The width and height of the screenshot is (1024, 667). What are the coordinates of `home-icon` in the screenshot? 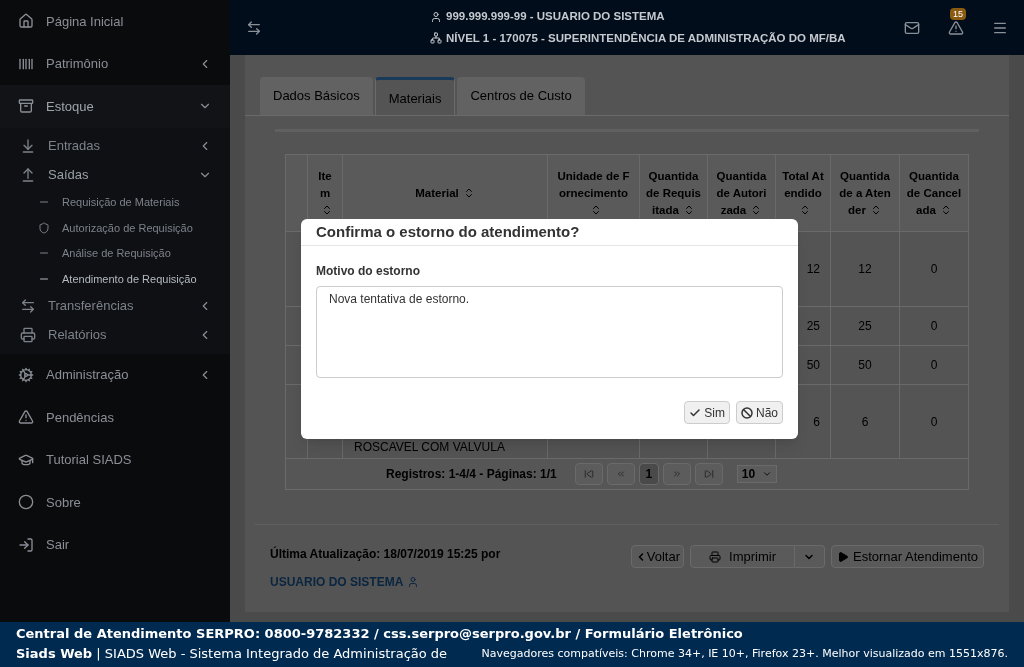 It's located at (26, 21).